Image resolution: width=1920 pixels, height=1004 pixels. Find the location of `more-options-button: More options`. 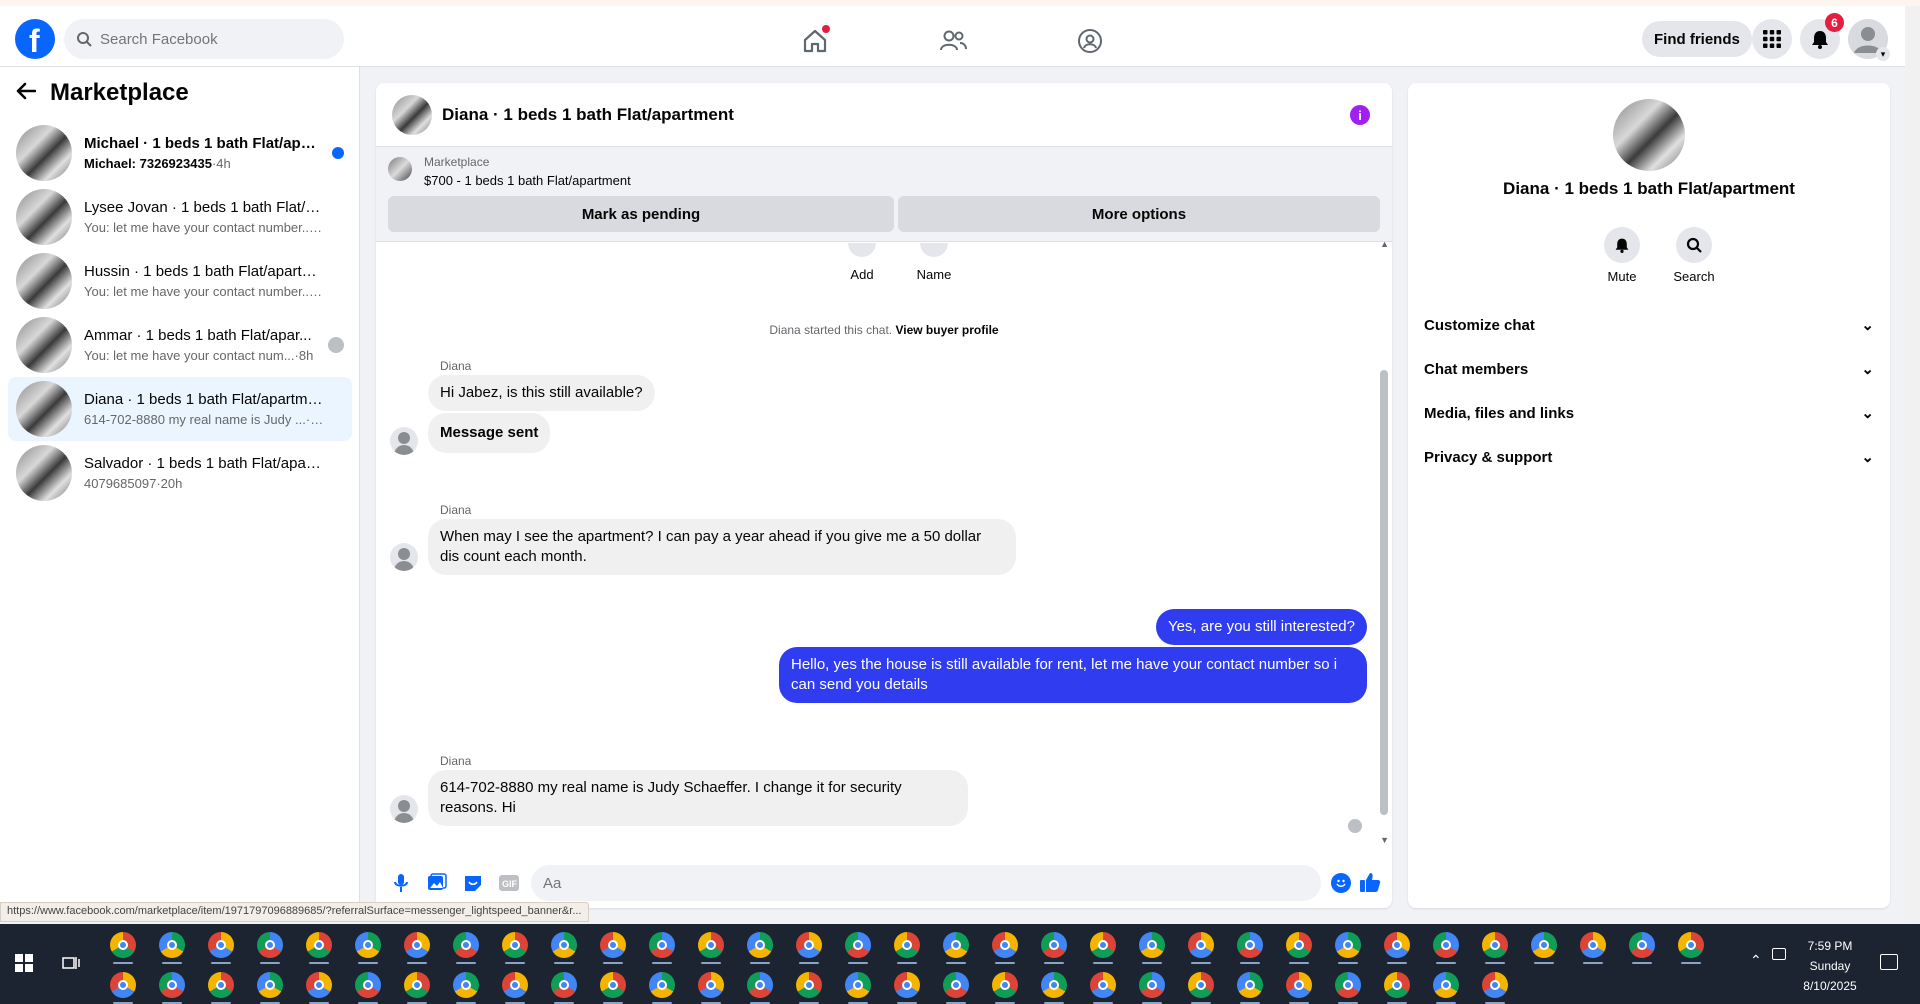

more-options-button: More options is located at coordinates (1139, 214).